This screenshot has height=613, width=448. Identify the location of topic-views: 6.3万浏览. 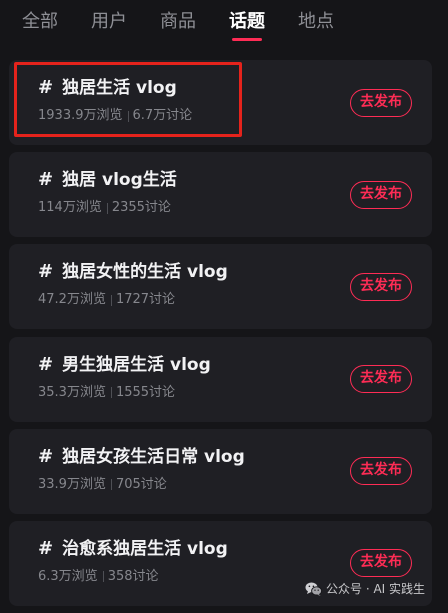
(68, 576).